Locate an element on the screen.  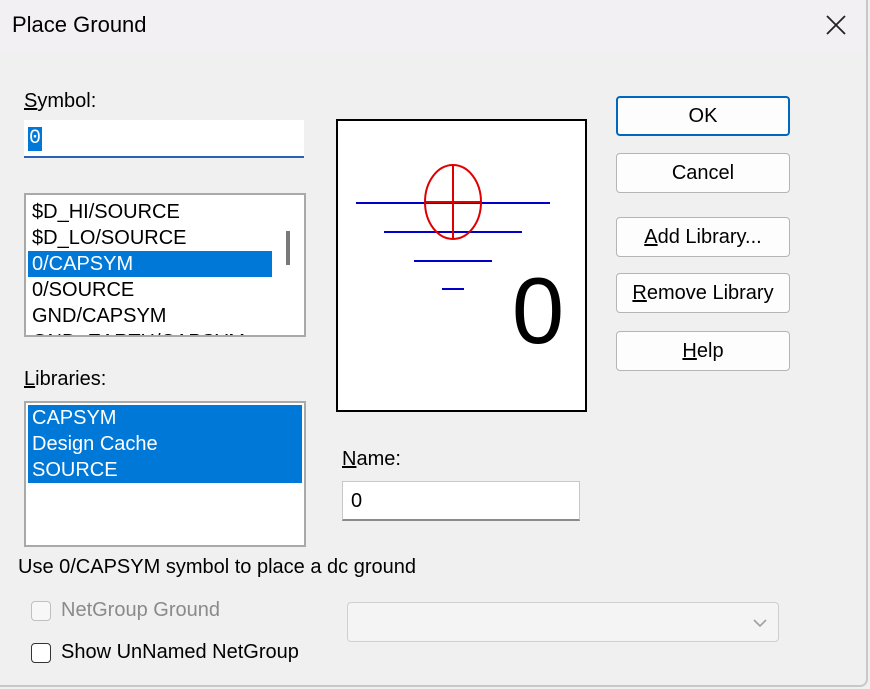
list-item: $D_LO/SOURCE is located at coordinates (150, 238).